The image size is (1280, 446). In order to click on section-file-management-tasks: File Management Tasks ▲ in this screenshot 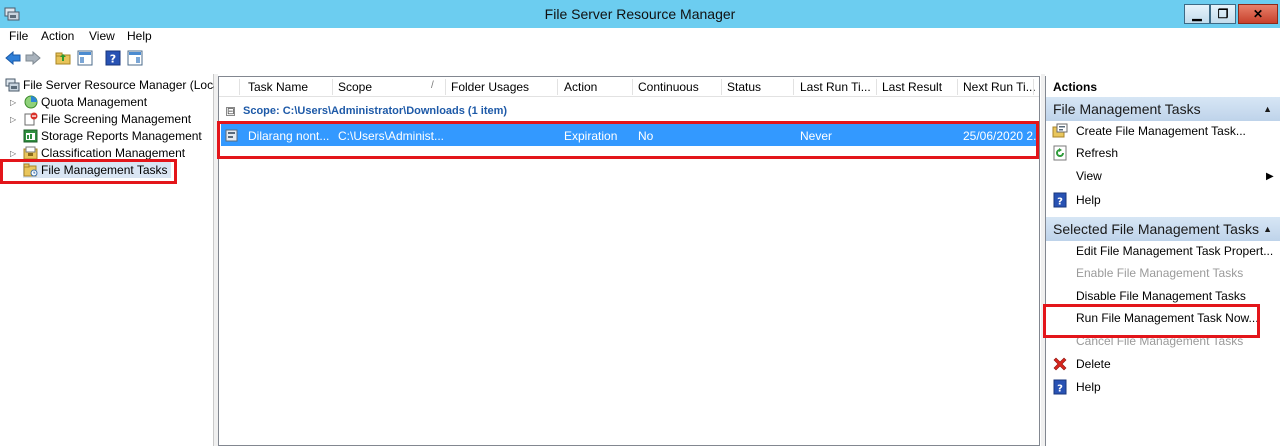, I will do `click(1163, 109)`.